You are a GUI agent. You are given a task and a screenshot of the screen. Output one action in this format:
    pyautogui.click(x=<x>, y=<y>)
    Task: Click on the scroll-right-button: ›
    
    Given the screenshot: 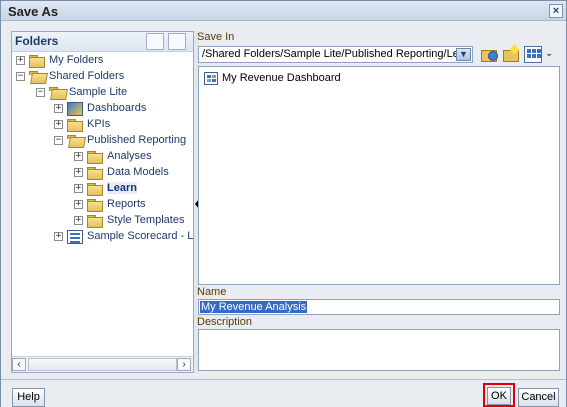 What is the action you would take?
    pyautogui.click(x=184, y=364)
    